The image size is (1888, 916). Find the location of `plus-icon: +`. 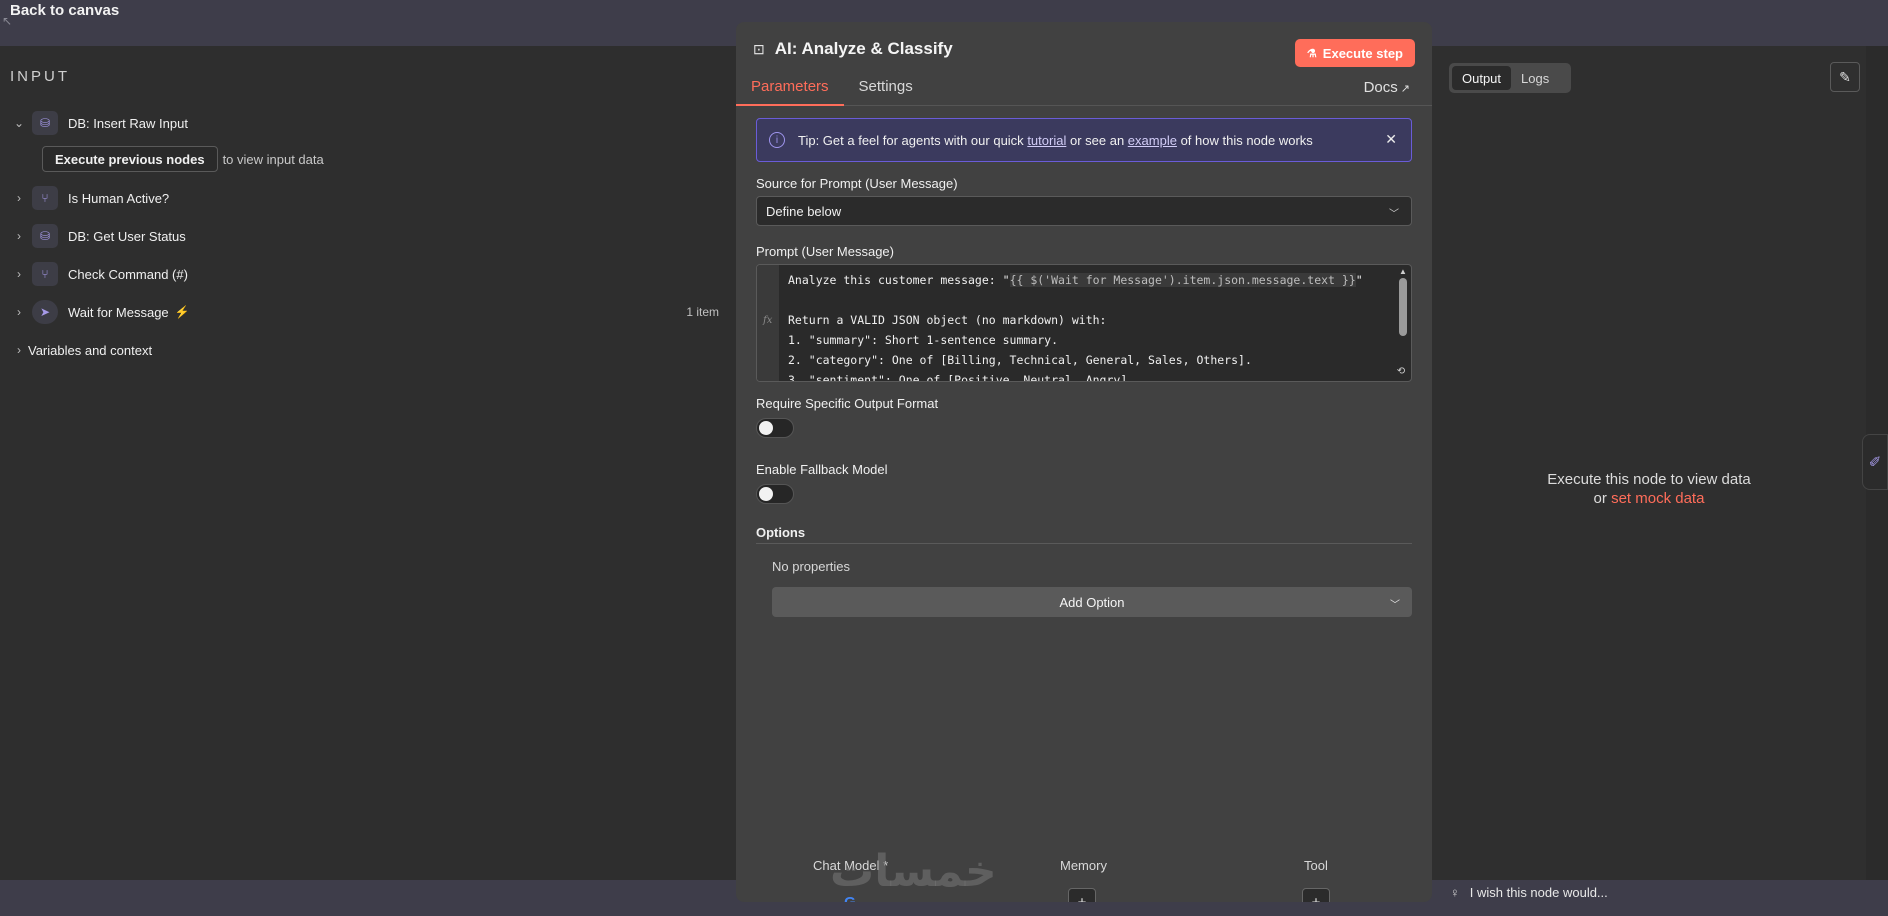

plus-icon: + is located at coordinates (1316, 898).